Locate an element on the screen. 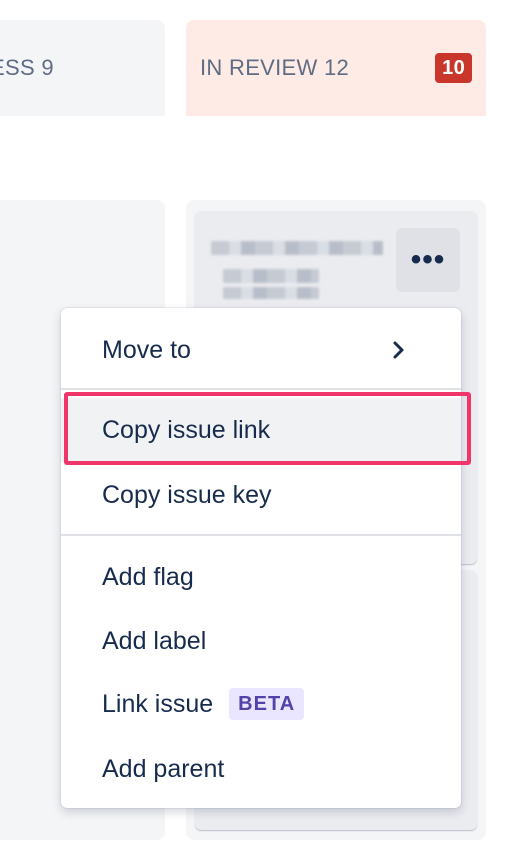 The width and height of the screenshot is (512, 862). ellipsis-icon: ••• is located at coordinates (428, 259).